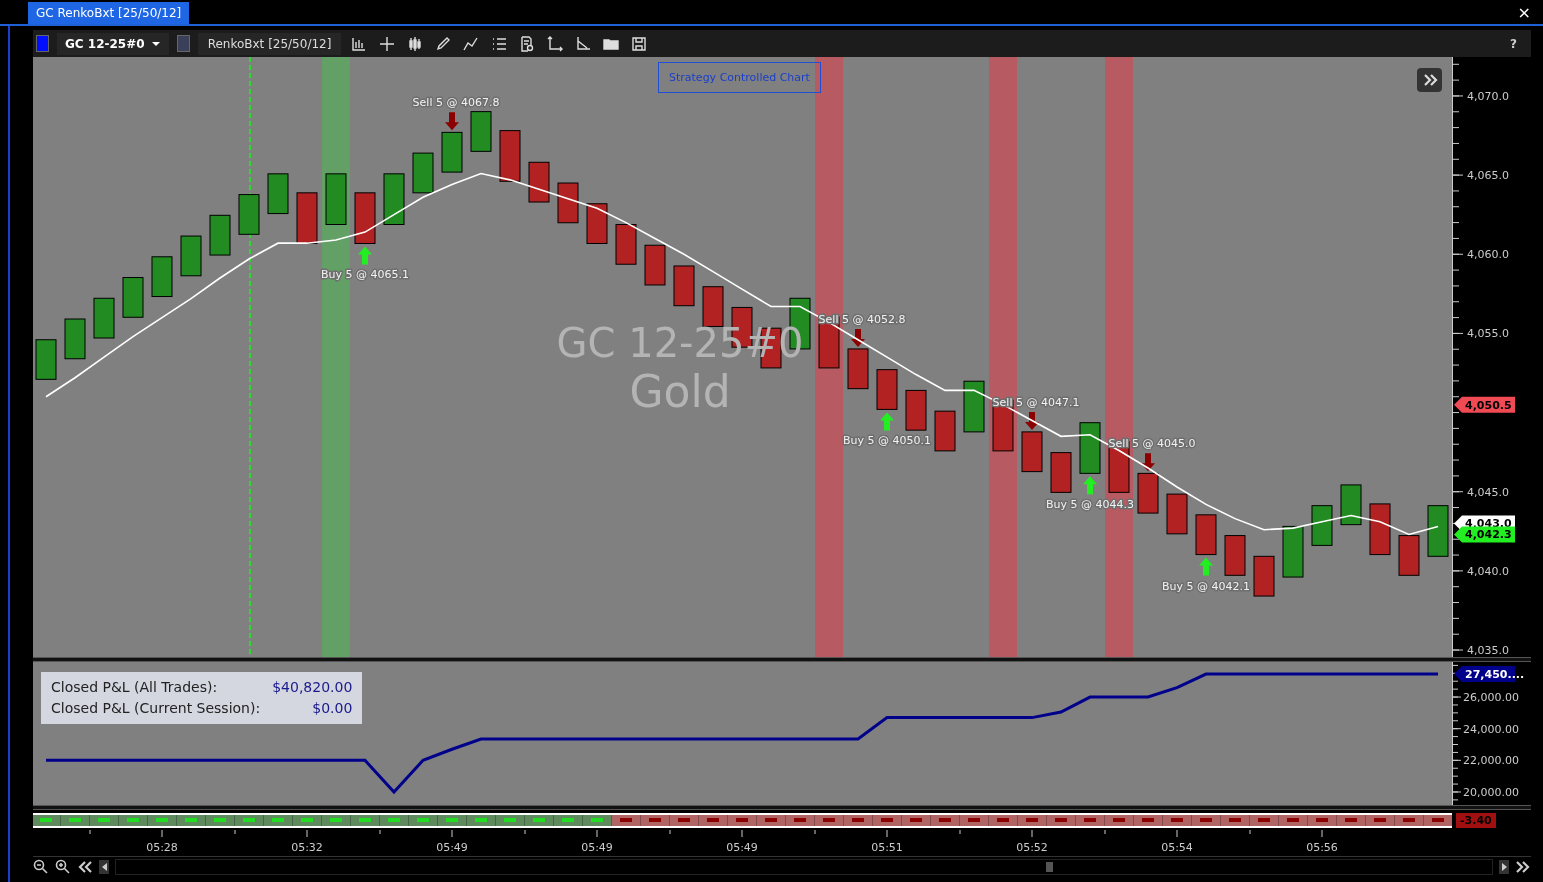  What do you see at coordinates (456, 103) in the screenshot?
I see `trade-label: Sell 5 @ 4067.8` at bounding box center [456, 103].